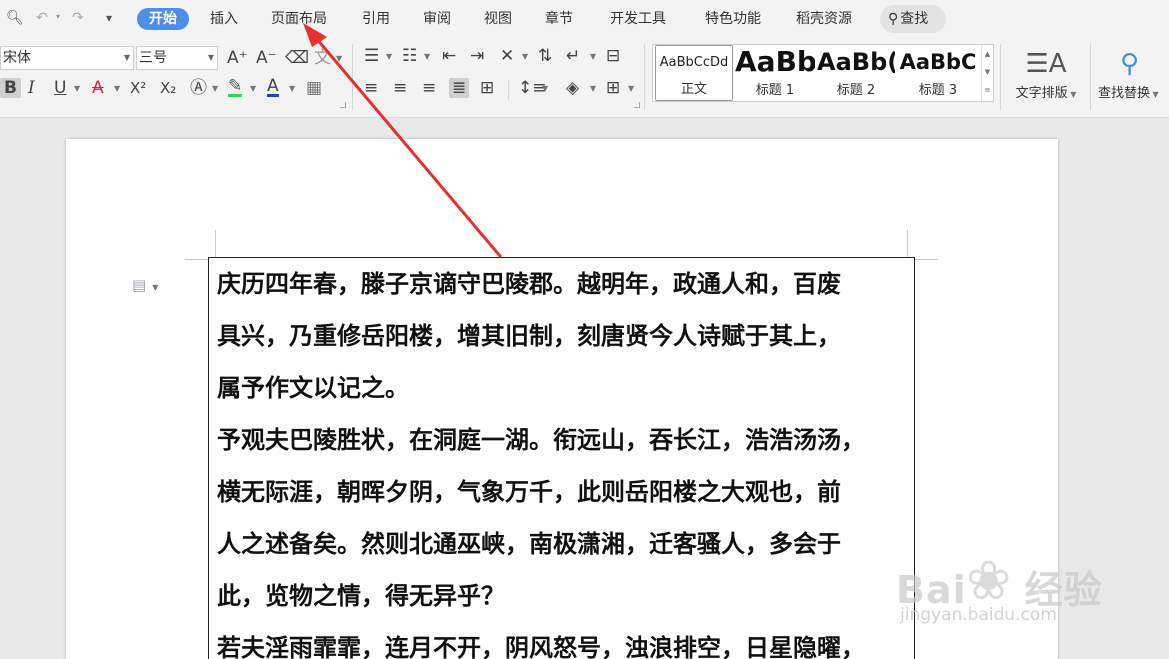  What do you see at coordinates (400, 88) in the screenshot?
I see `align-center-icon: ≡` at bounding box center [400, 88].